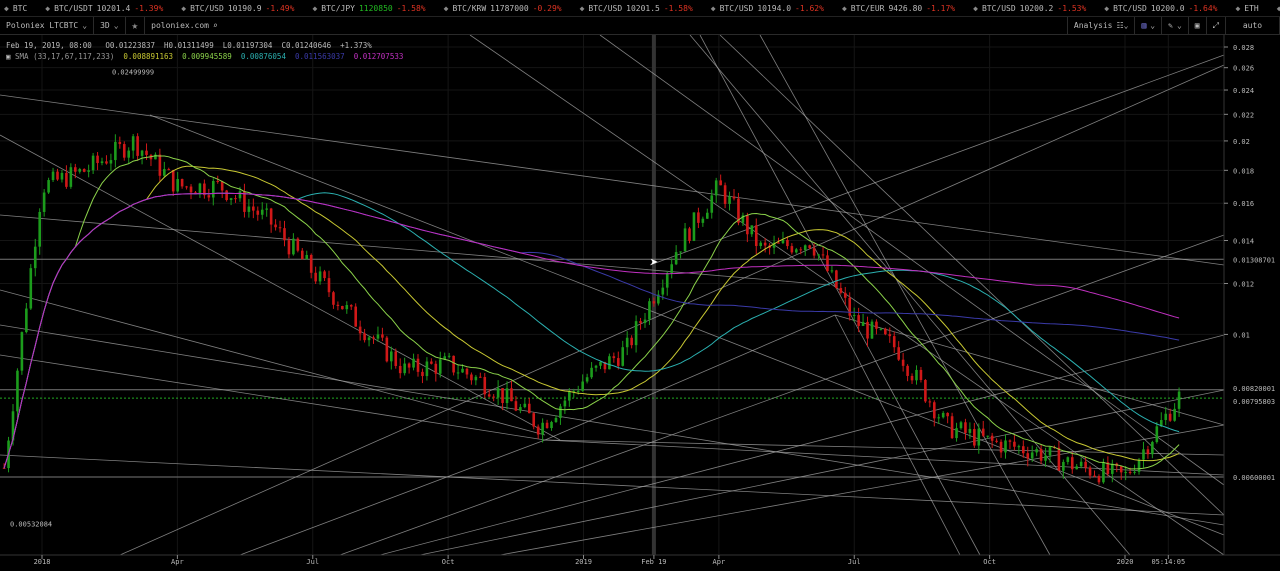 This screenshot has width=1280, height=571. What do you see at coordinates (47, 25) in the screenshot?
I see `symbol-selector: Poloniex LTCBTC ⌄` at bounding box center [47, 25].